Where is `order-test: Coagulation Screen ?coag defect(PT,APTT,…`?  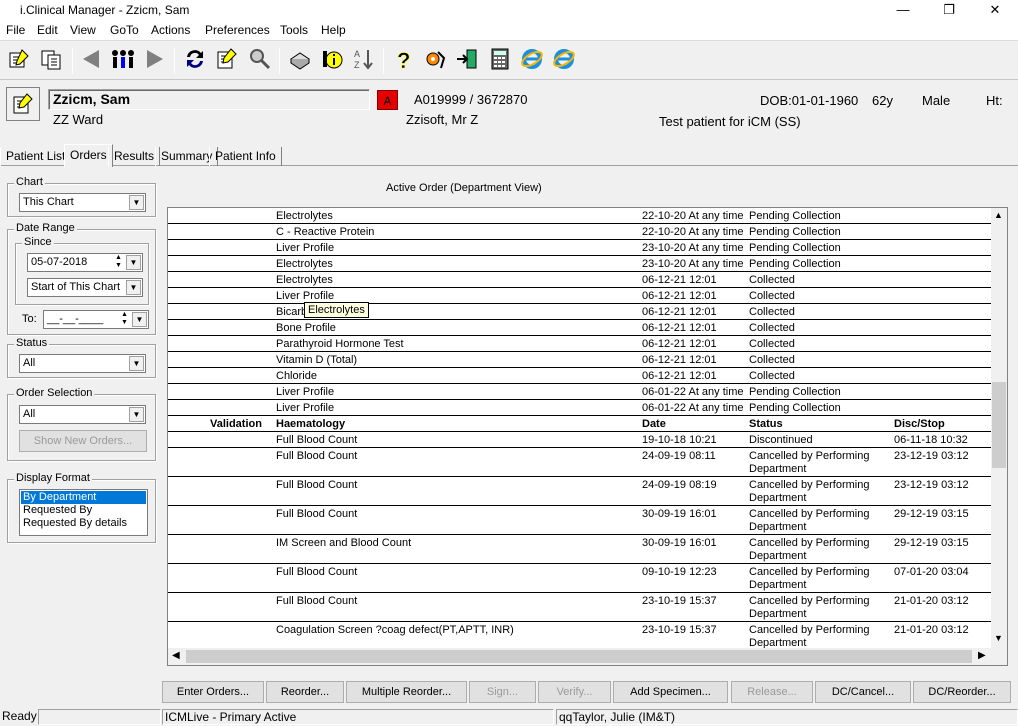 order-test: Coagulation Screen ?coag defect(PT,APTT,… is located at coordinates (395, 630).